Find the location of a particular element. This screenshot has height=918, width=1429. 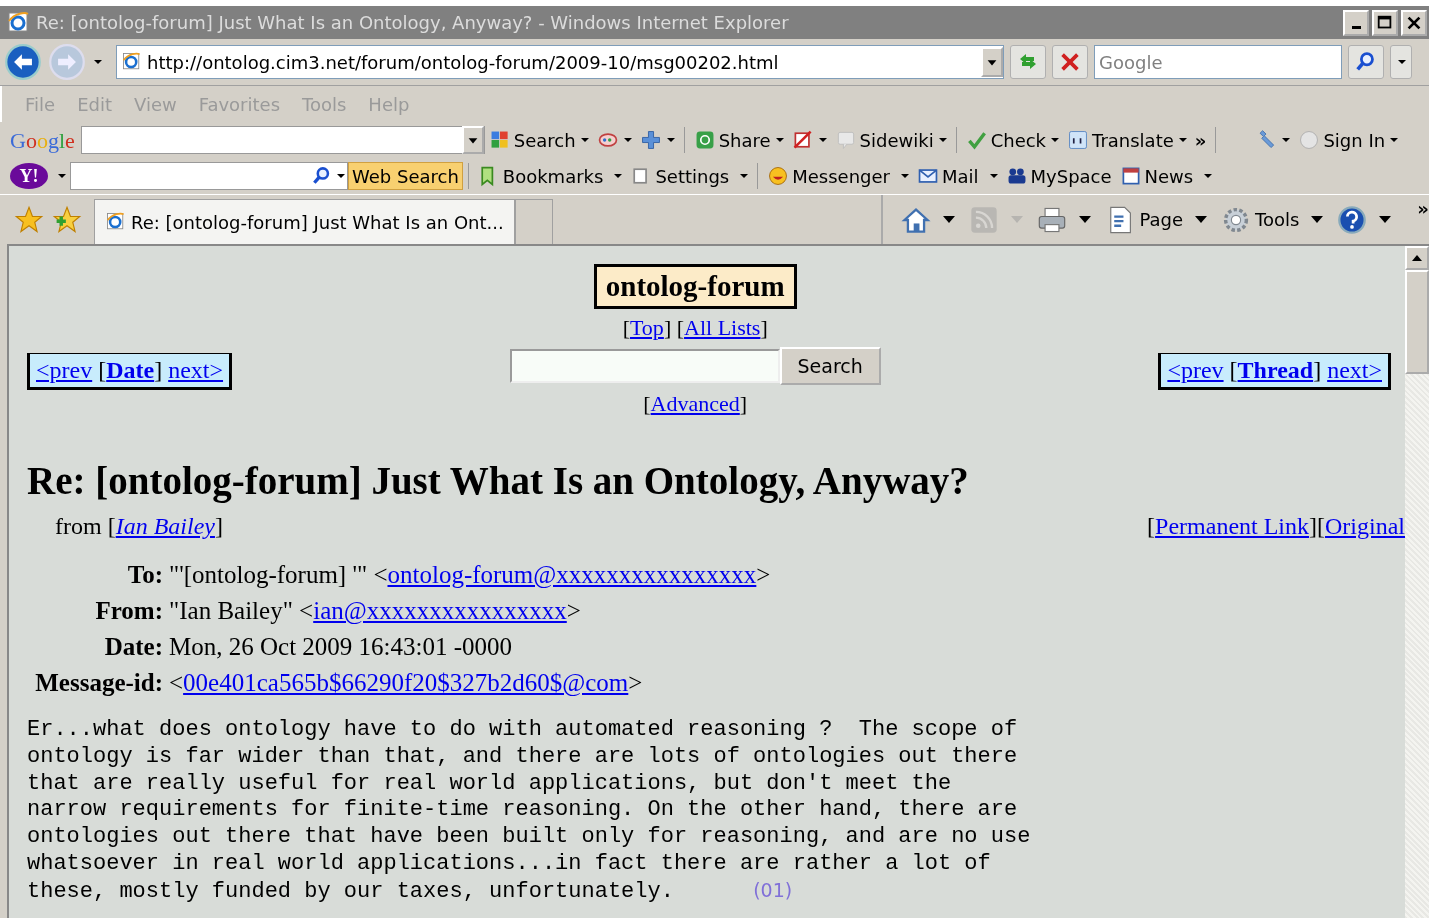

circle-icon is located at coordinates (1309, 140).